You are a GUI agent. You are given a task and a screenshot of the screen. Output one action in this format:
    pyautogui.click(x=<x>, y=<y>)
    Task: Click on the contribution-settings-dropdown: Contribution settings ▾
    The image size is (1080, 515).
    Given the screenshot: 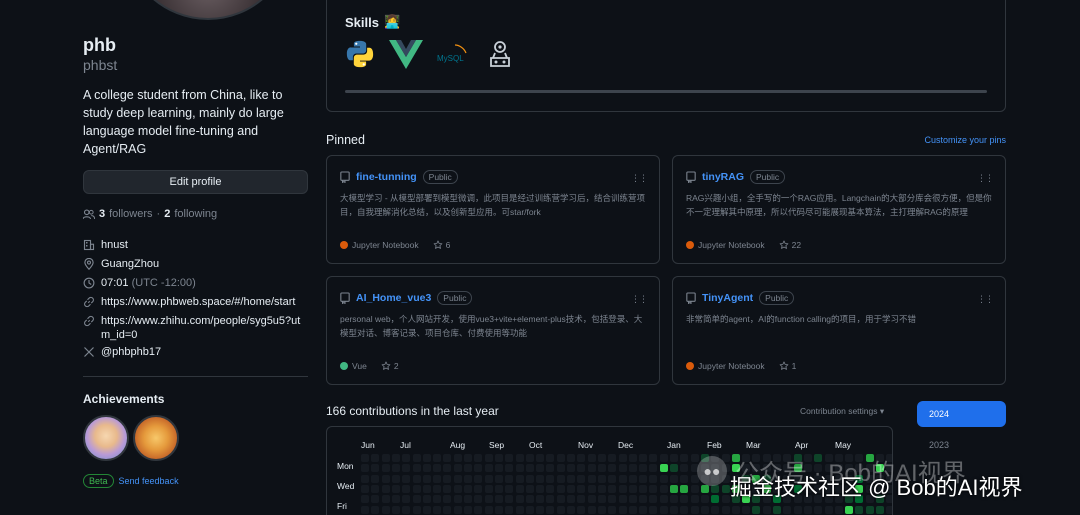 What is the action you would take?
    pyautogui.click(x=842, y=411)
    